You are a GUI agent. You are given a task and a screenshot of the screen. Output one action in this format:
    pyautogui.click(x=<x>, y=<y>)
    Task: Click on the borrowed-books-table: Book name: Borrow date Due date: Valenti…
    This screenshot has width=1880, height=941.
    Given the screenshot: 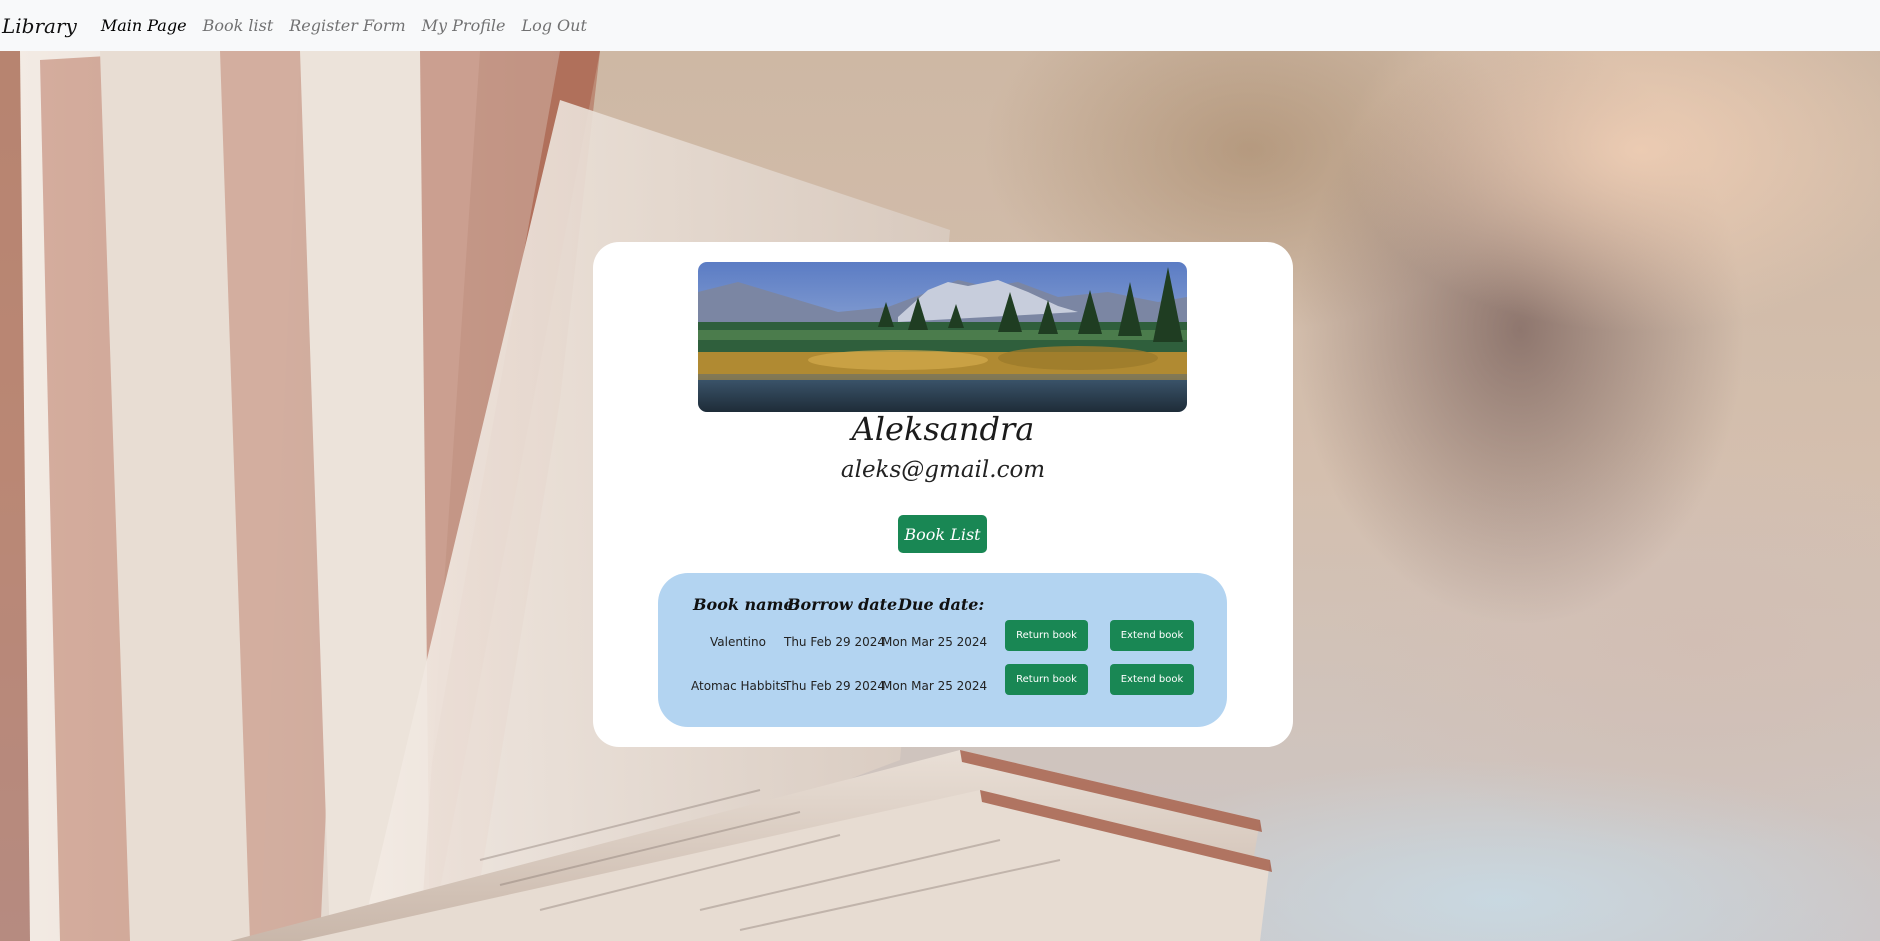 What is the action you would take?
    pyautogui.click(x=942, y=650)
    